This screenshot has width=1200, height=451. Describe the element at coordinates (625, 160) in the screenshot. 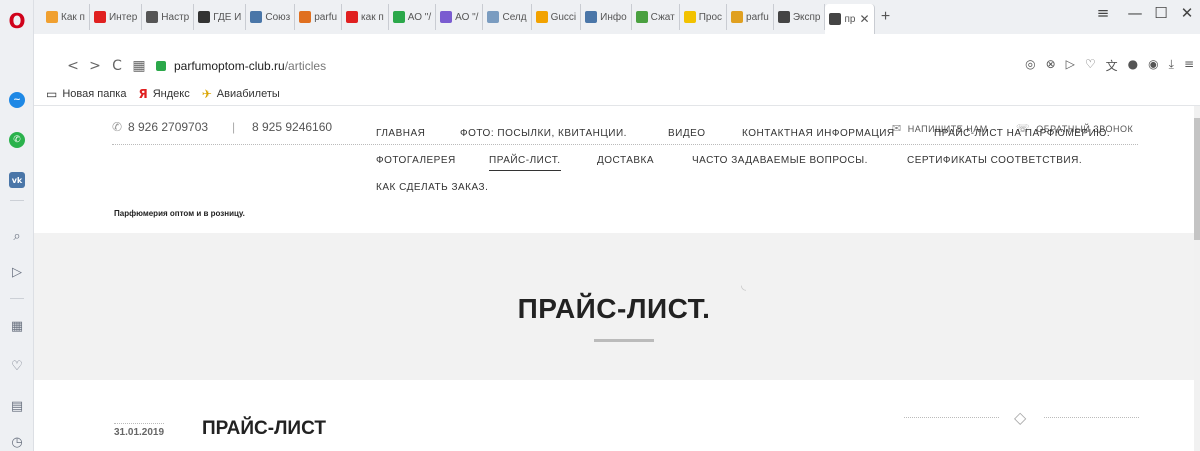

I see `nav-delivery: ДОСТАВКА` at that location.